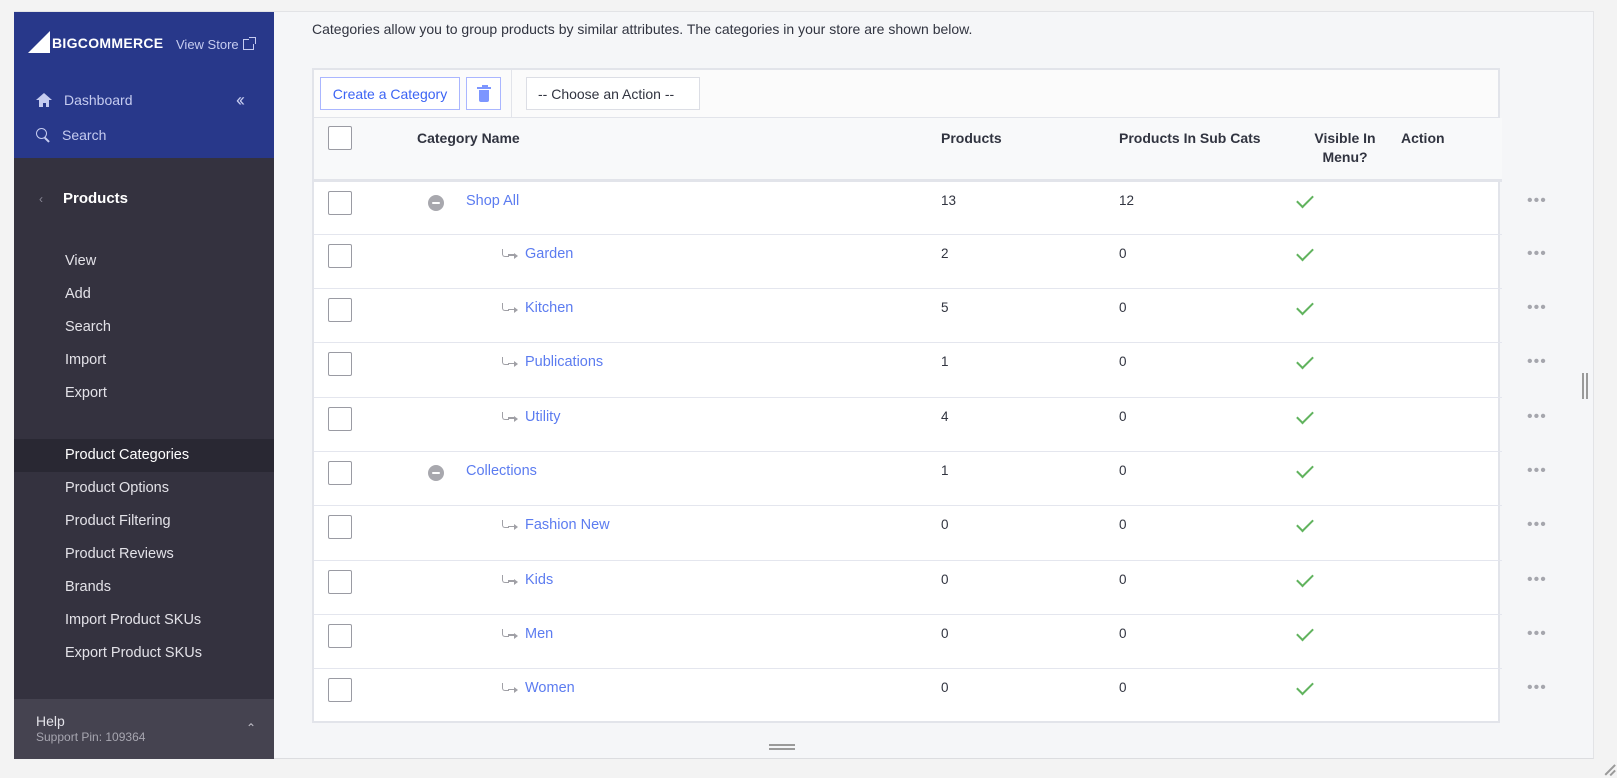 The width and height of the screenshot is (1617, 778). What do you see at coordinates (1345, 149) in the screenshot?
I see `col-header-visible-in-menu: Visible In Menu?` at bounding box center [1345, 149].